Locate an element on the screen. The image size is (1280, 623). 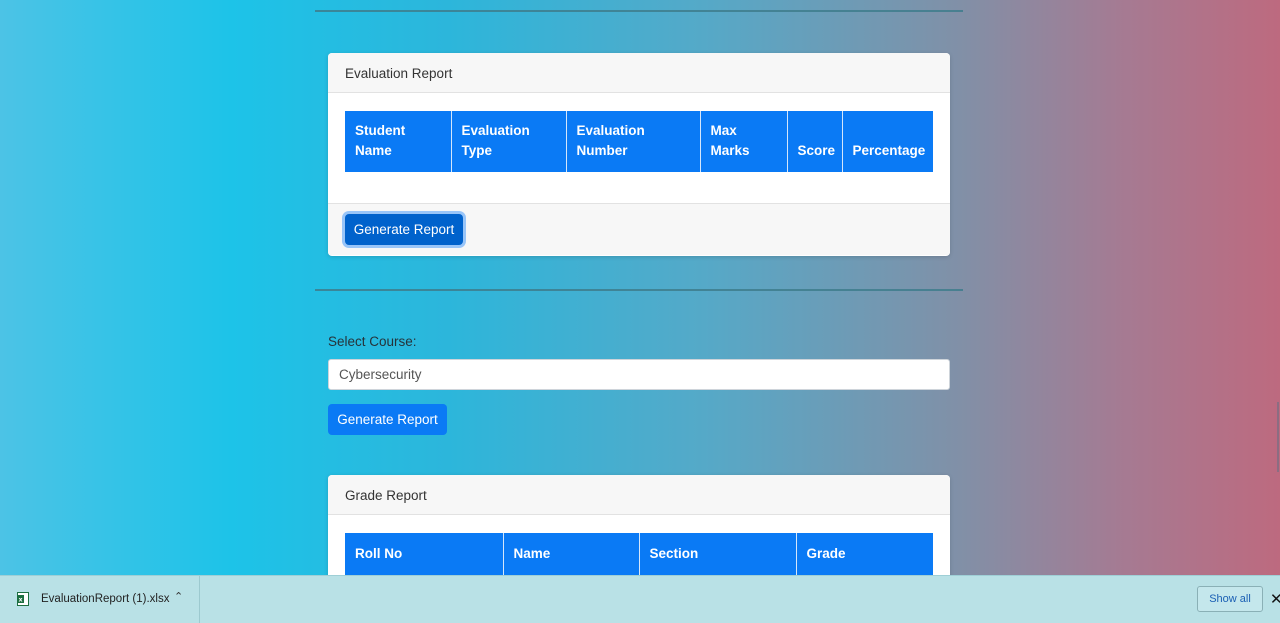
column-header-max-marks: Max Marks is located at coordinates (744, 141).